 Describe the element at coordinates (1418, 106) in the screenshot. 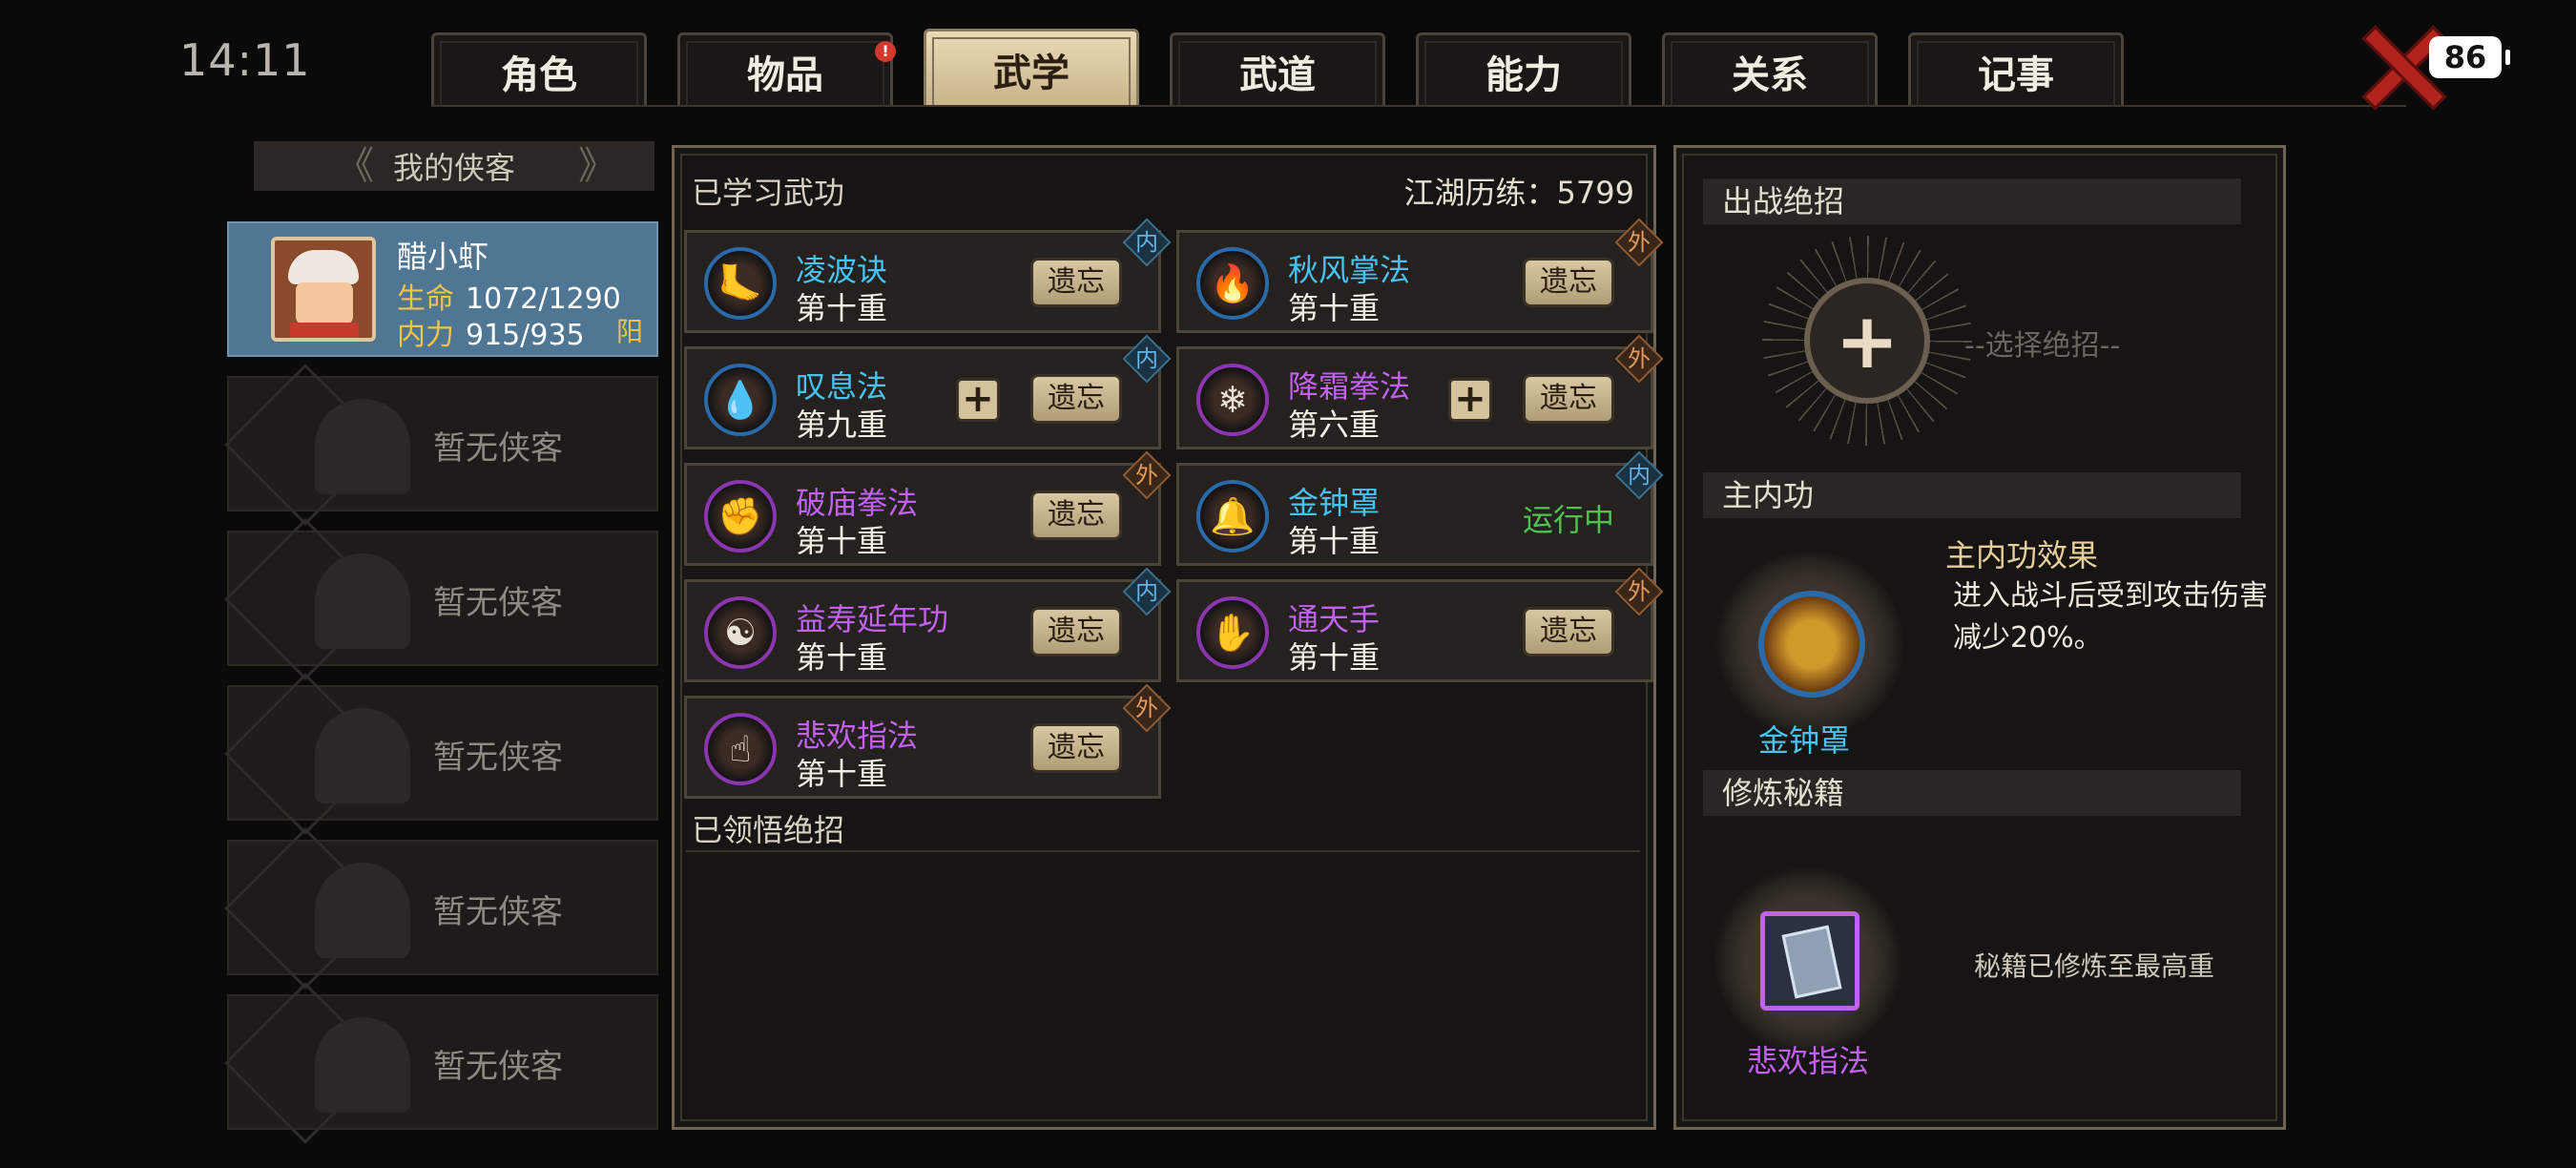

I see `tab-divider` at that location.